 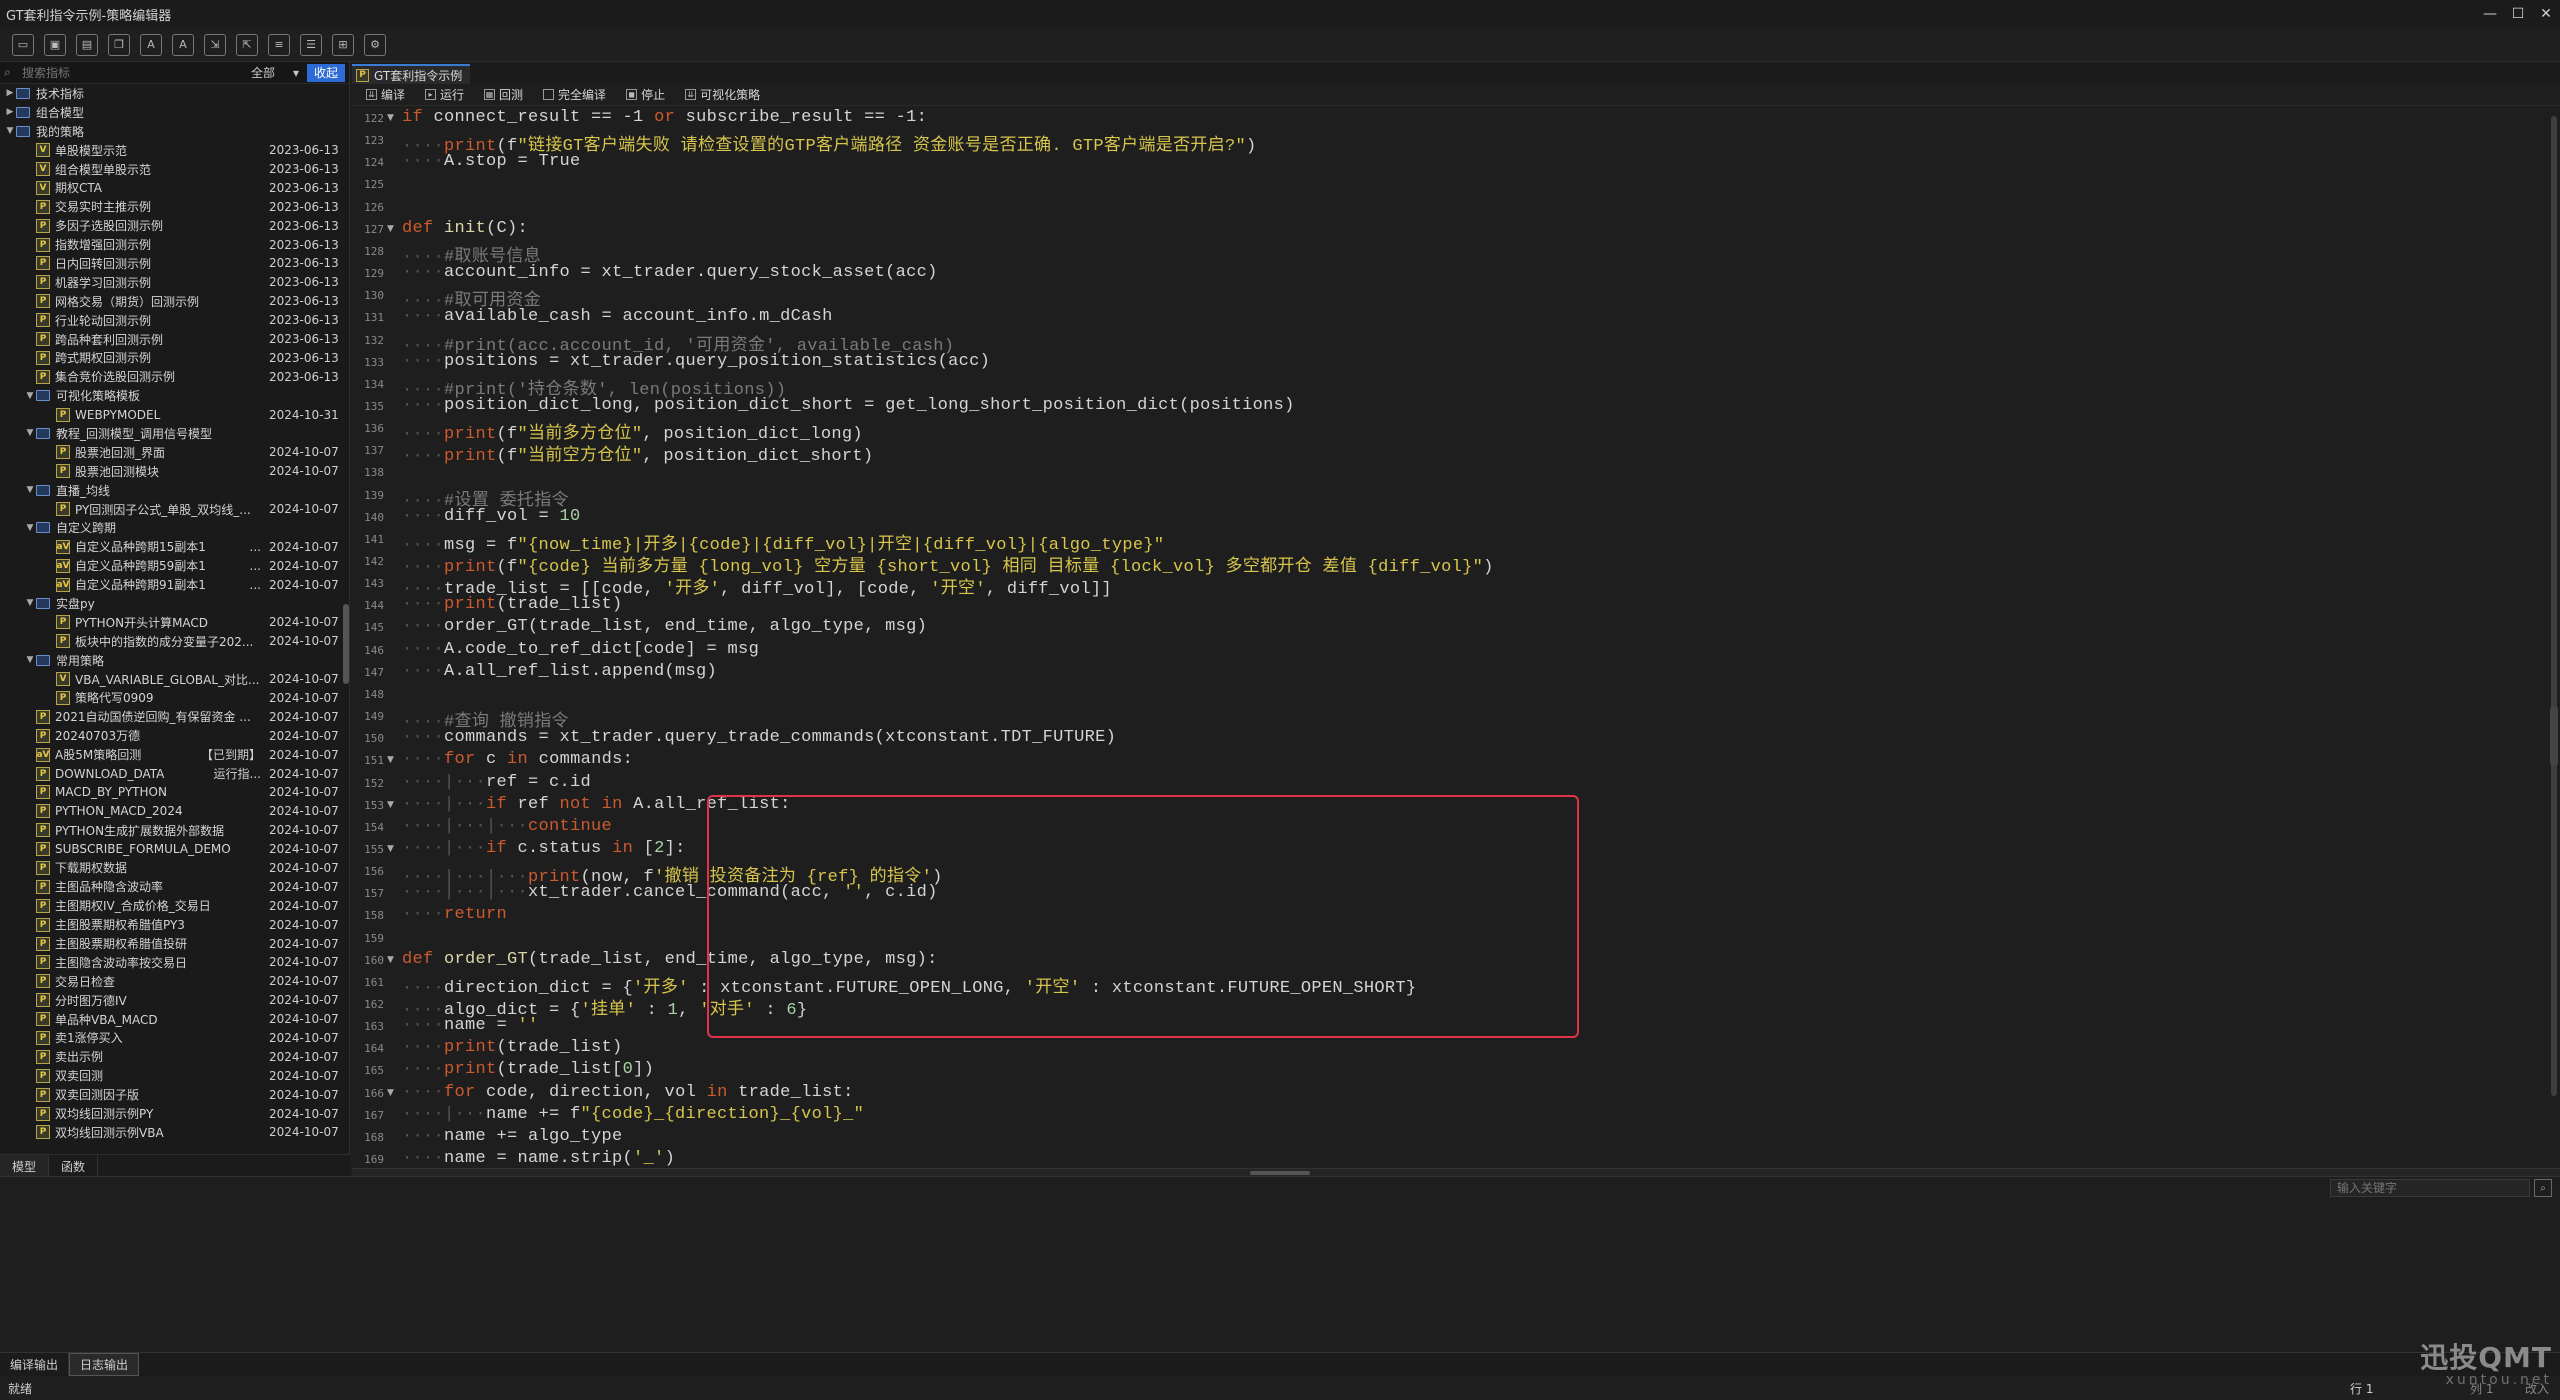 I want to click on splitter-grip, so click(x=1280, y=1173).